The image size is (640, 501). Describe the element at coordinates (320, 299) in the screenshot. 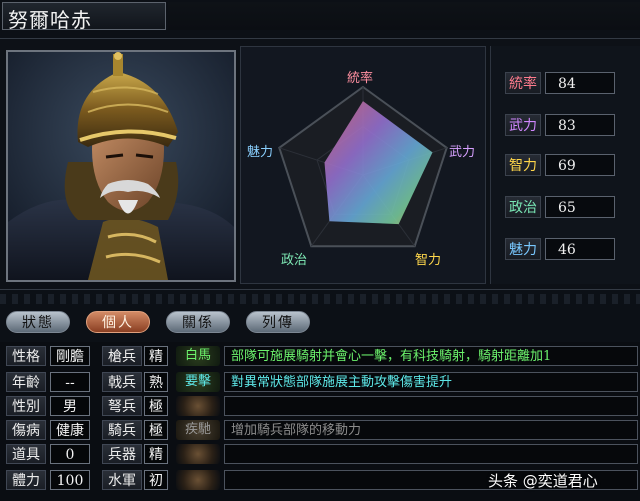

I see `section-divider` at that location.